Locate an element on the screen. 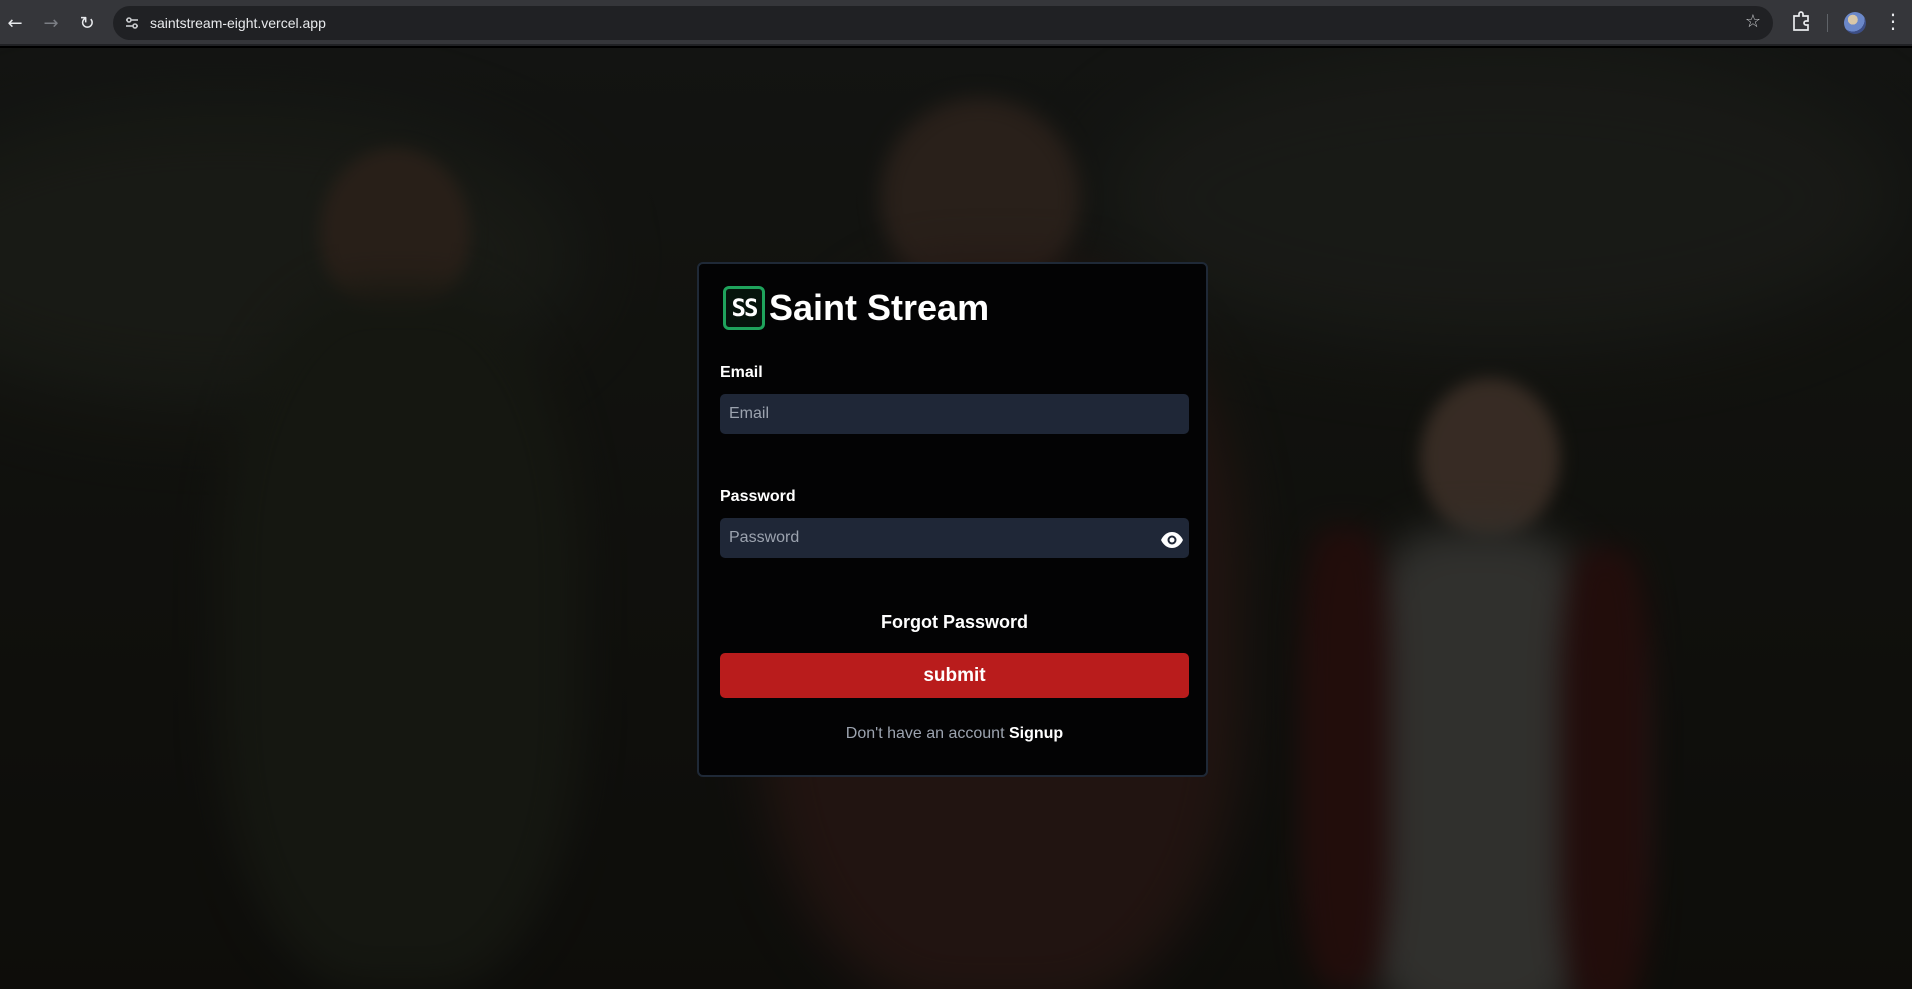 This screenshot has width=1912, height=989. email-label: Email is located at coordinates (741, 372).